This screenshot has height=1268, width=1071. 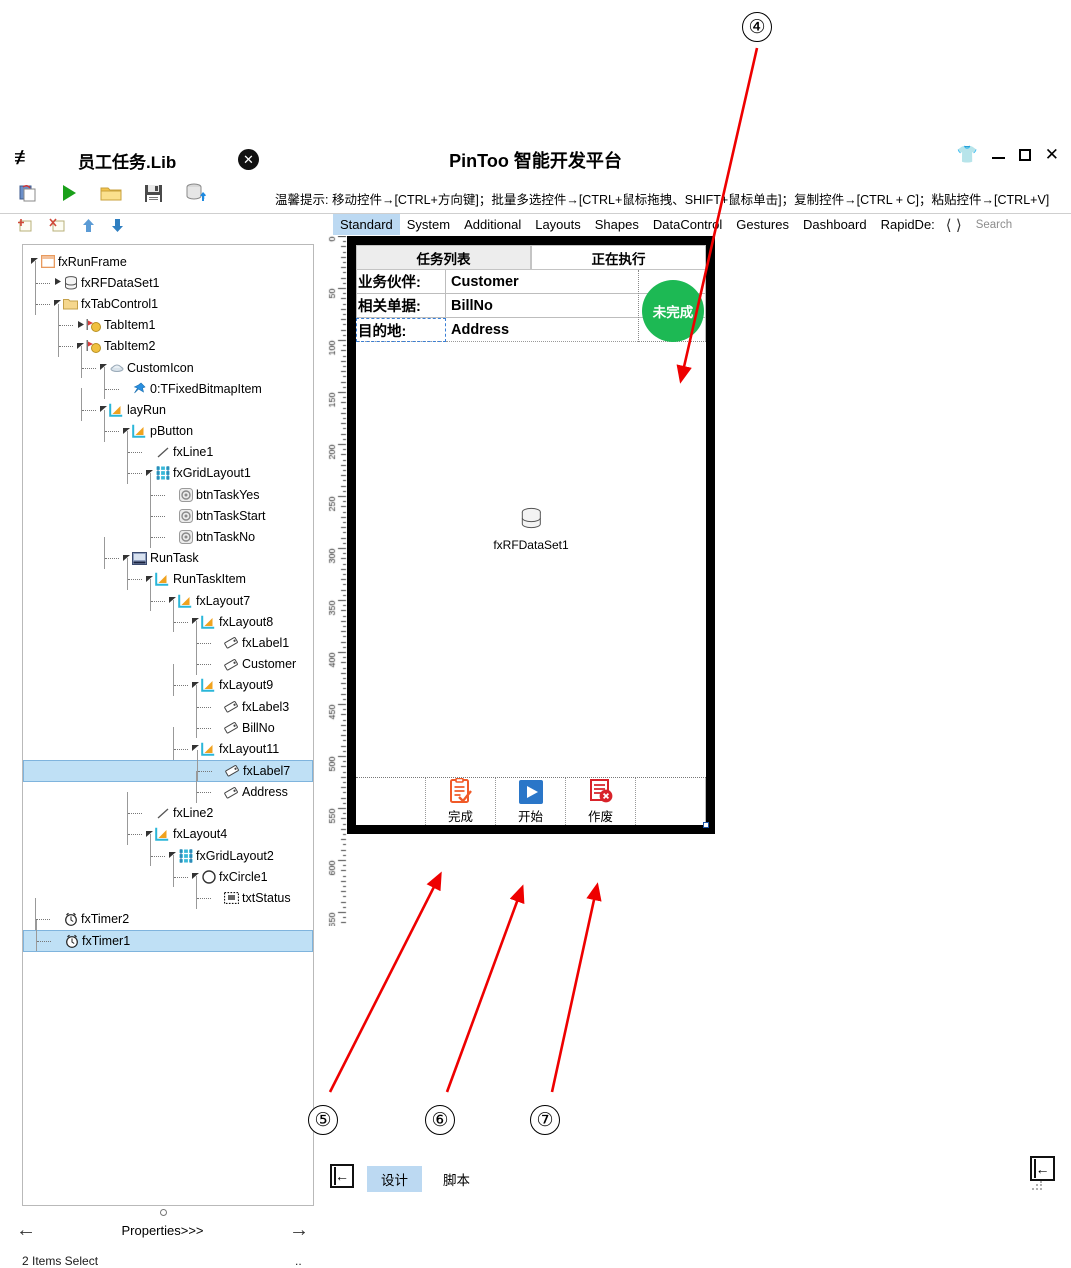 What do you see at coordinates (460, 817) in the screenshot?
I see `action-label-complete: 完成` at bounding box center [460, 817].